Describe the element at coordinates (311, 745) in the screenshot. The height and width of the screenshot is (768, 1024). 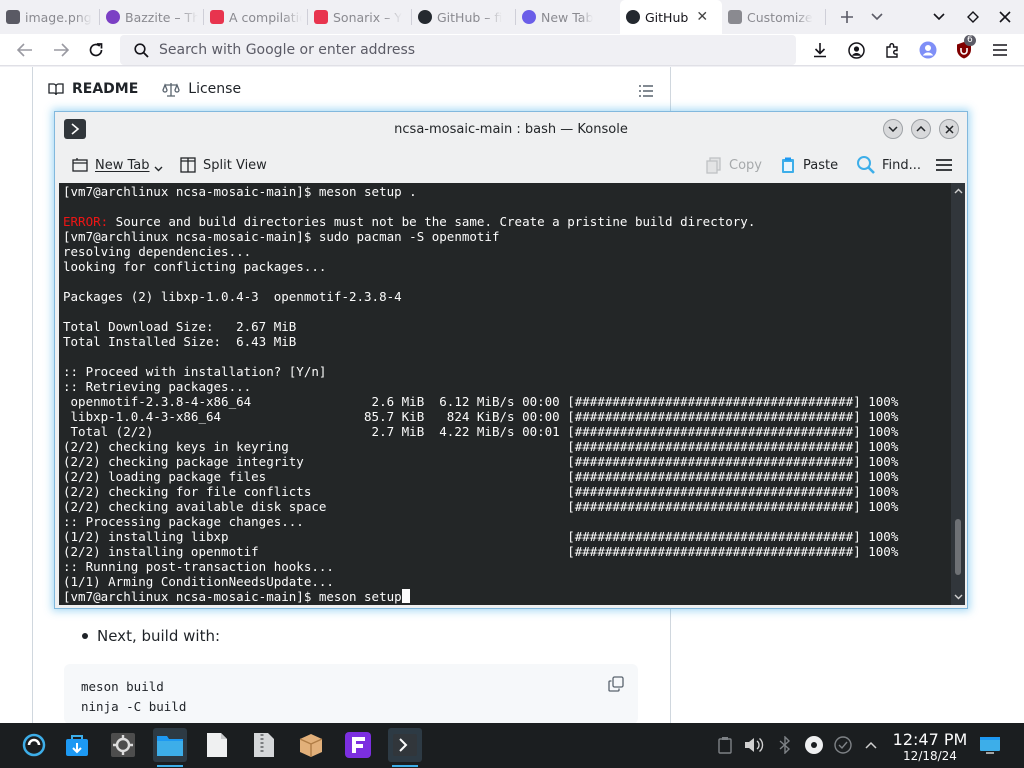
I see `package-box-icon` at that location.